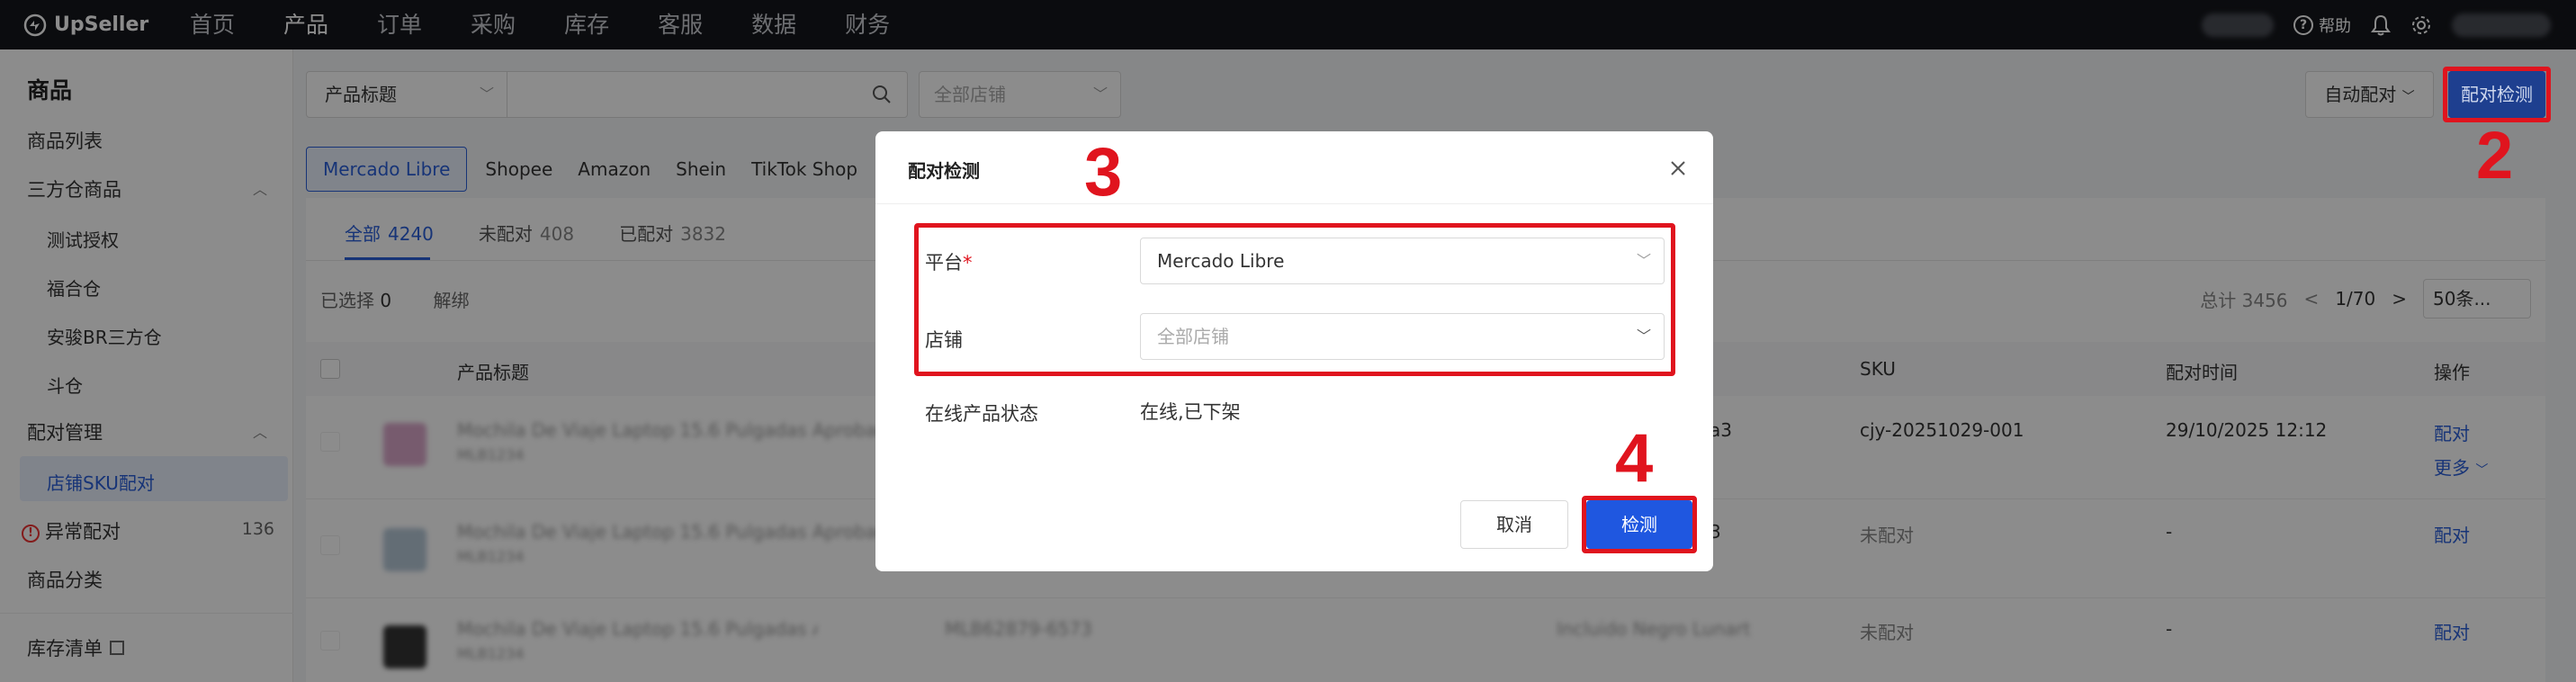 This screenshot has height=682, width=2576. Describe the element at coordinates (982, 414) in the screenshot. I see `online-status-label: 在线产品状态` at that location.